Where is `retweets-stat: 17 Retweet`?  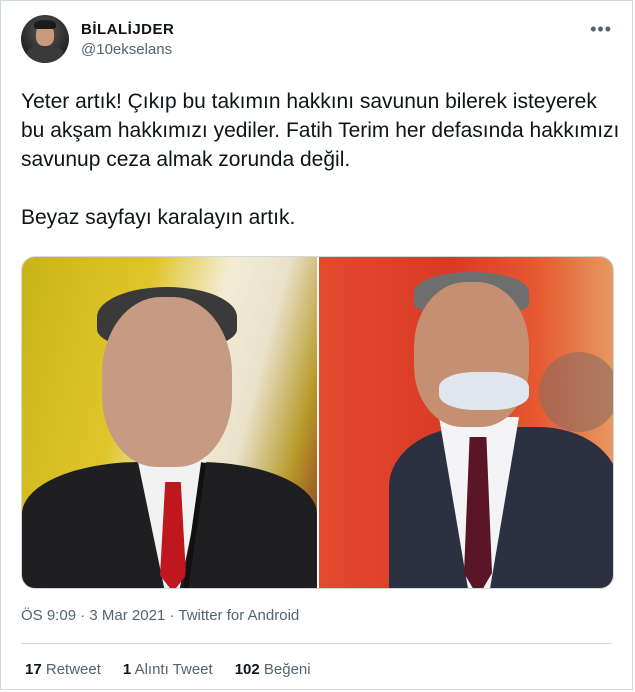 retweets-stat: 17 Retweet is located at coordinates (63, 669).